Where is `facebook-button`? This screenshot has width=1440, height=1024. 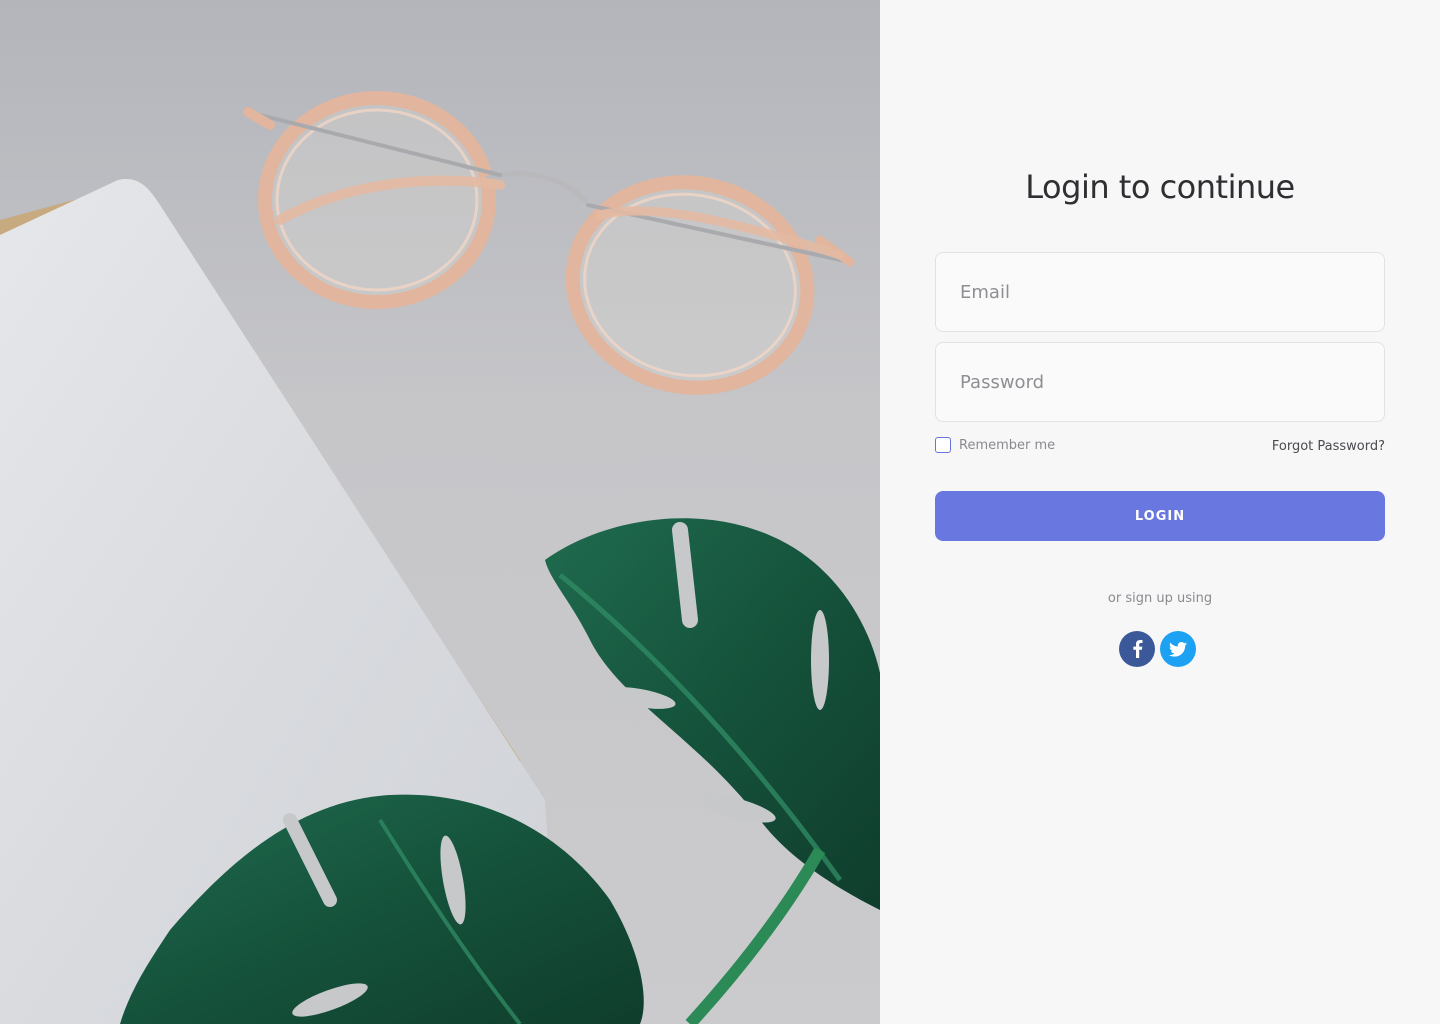 facebook-button is located at coordinates (1137, 649).